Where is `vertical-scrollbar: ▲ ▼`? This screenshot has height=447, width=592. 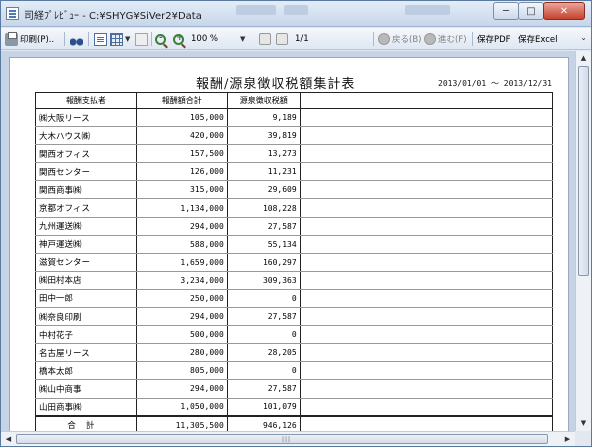
vertical-scrollbar: ▲ ▼ is located at coordinates (583, 241).